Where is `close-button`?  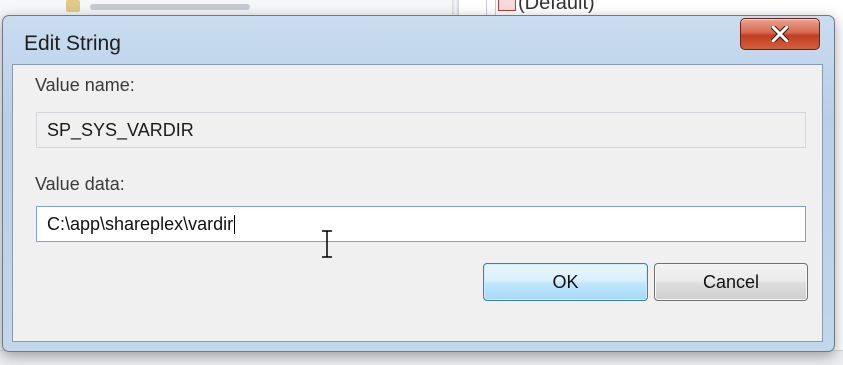 close-button is located at coordinates (780, 34).